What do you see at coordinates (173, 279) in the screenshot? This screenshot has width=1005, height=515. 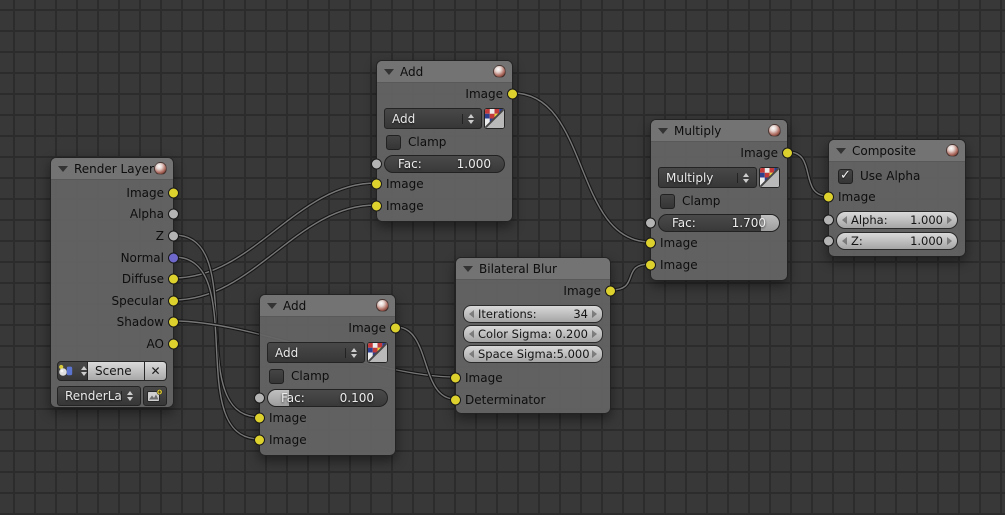 I see `socket-diffuse-output` at bounding box center [173, 279].